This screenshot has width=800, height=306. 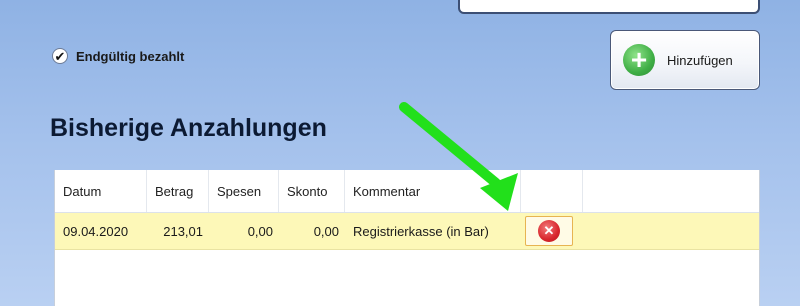 What do you see at coordinates (183, 231) in the screenshot?
I see `cell-betrag: 213,01` at bounding box center [183, 231].